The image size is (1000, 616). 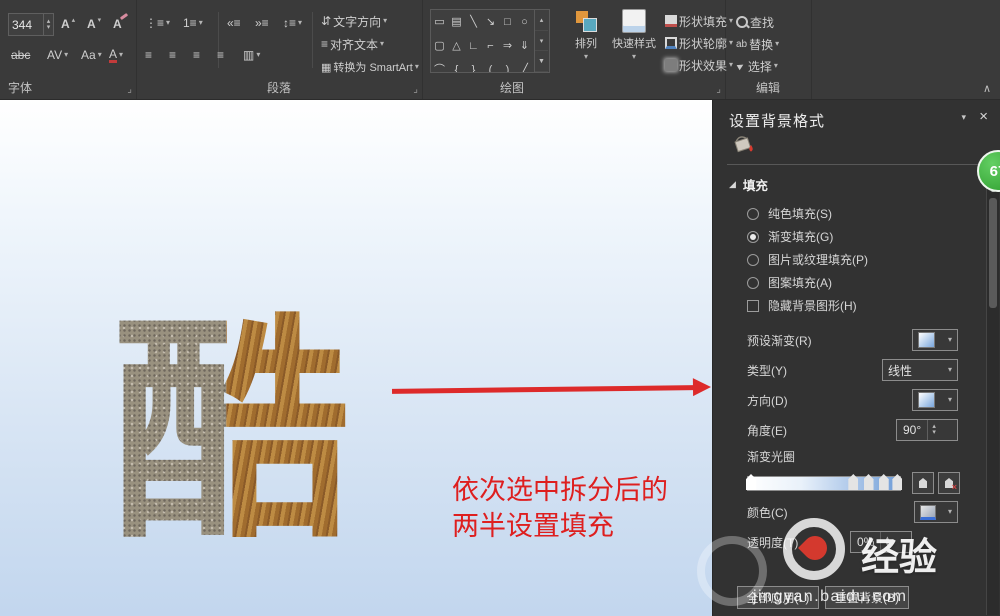 I want to click on pane-options-icon: ▾, so click(x=963, y=117).